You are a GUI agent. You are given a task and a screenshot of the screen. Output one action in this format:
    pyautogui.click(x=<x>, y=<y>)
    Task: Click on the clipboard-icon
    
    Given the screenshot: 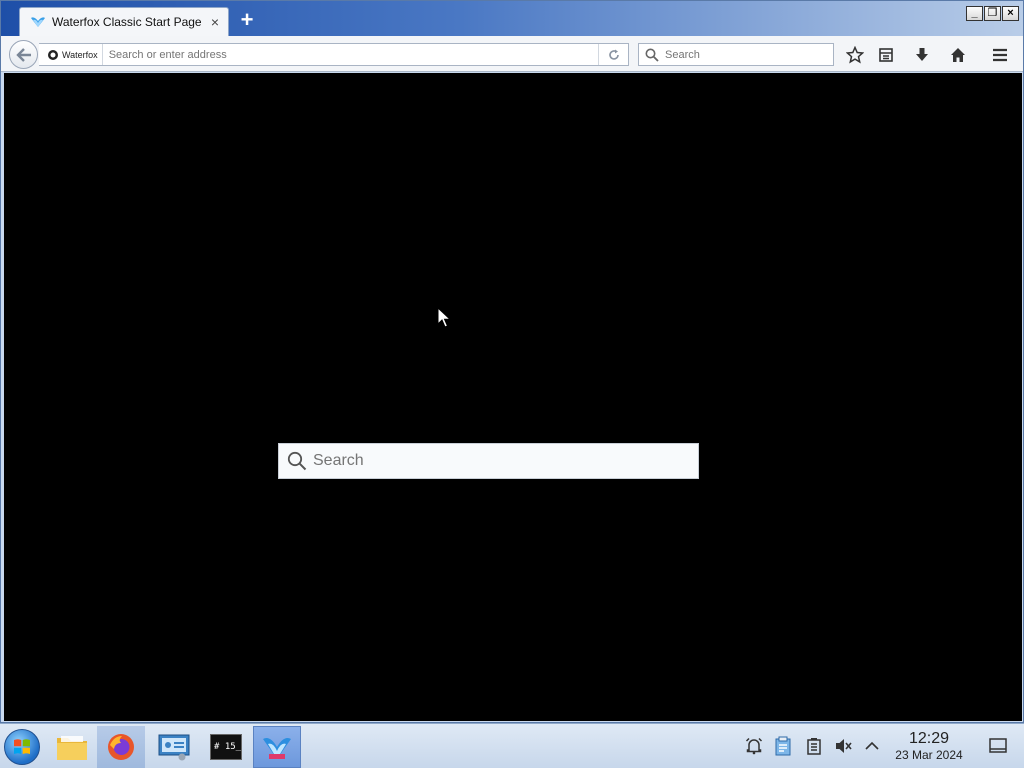 What is the action you would take?
    pyautogui.click(x=783, y=746)
    